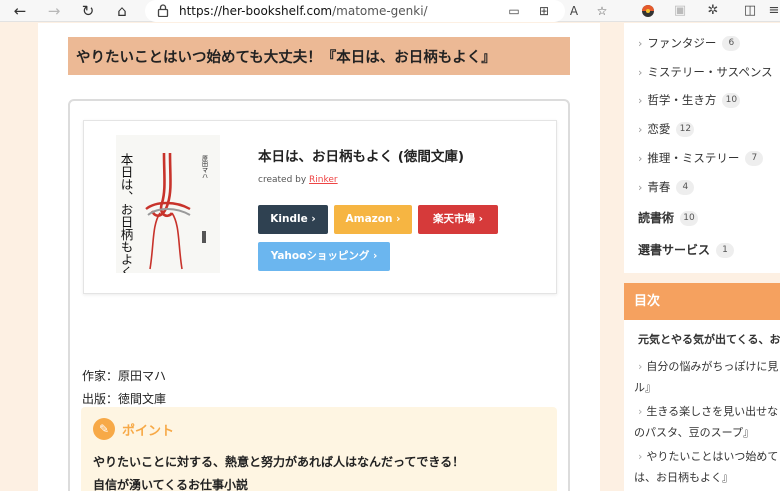  What do you see at coordinates (544, 11) in the screenshot?
I see `apps-grid-icon: ⊞` at bounding box center [544, 11].